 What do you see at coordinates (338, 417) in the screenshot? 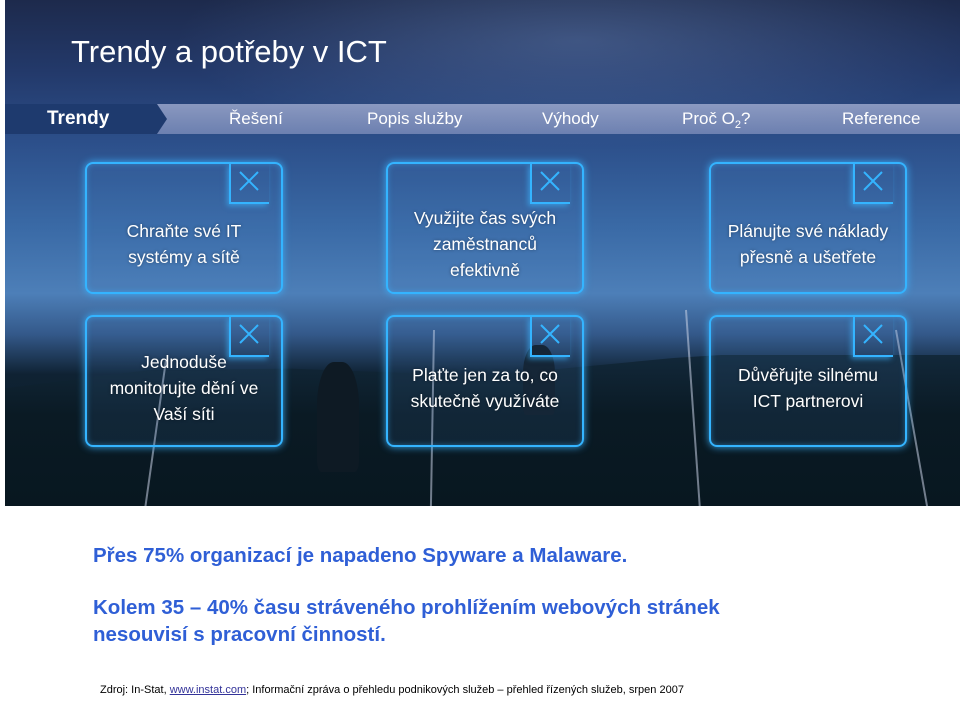
I see `person-silhouette` at bounding box center [338, 417].